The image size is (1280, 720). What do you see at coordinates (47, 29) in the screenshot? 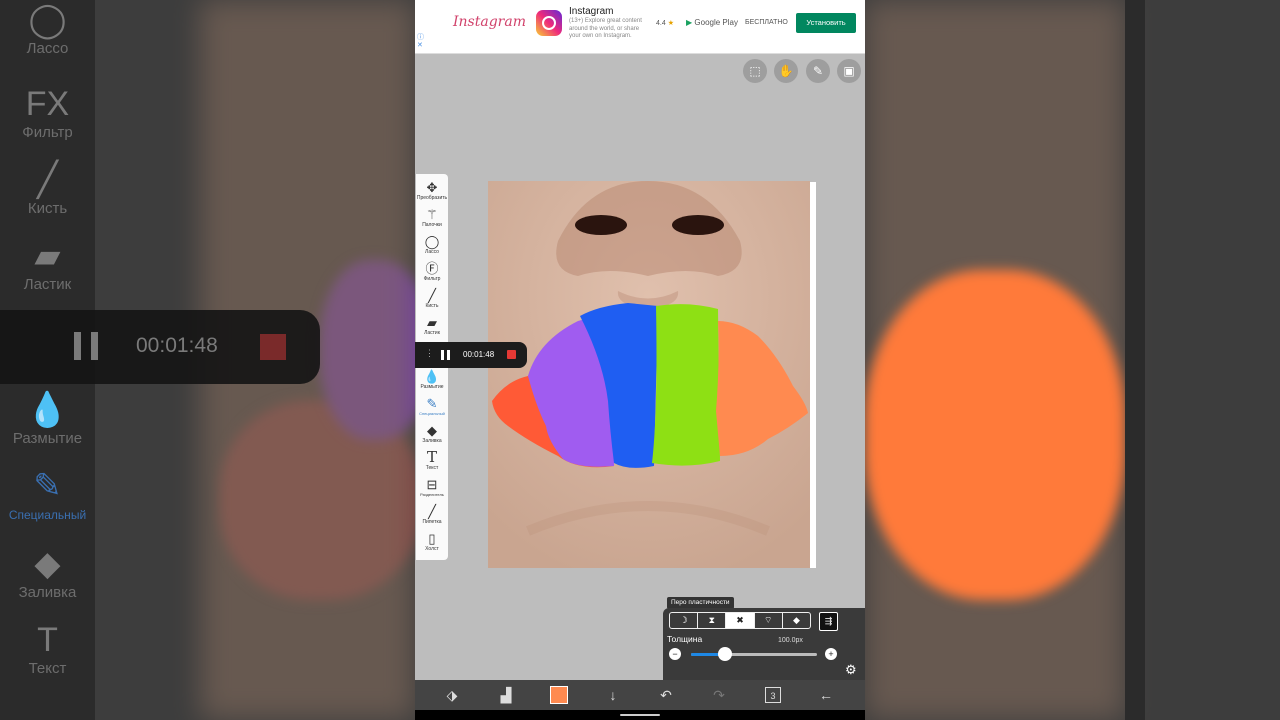
I see `bg-lasso-tool: ◯ Лассо` at bounding box center [47, 29].